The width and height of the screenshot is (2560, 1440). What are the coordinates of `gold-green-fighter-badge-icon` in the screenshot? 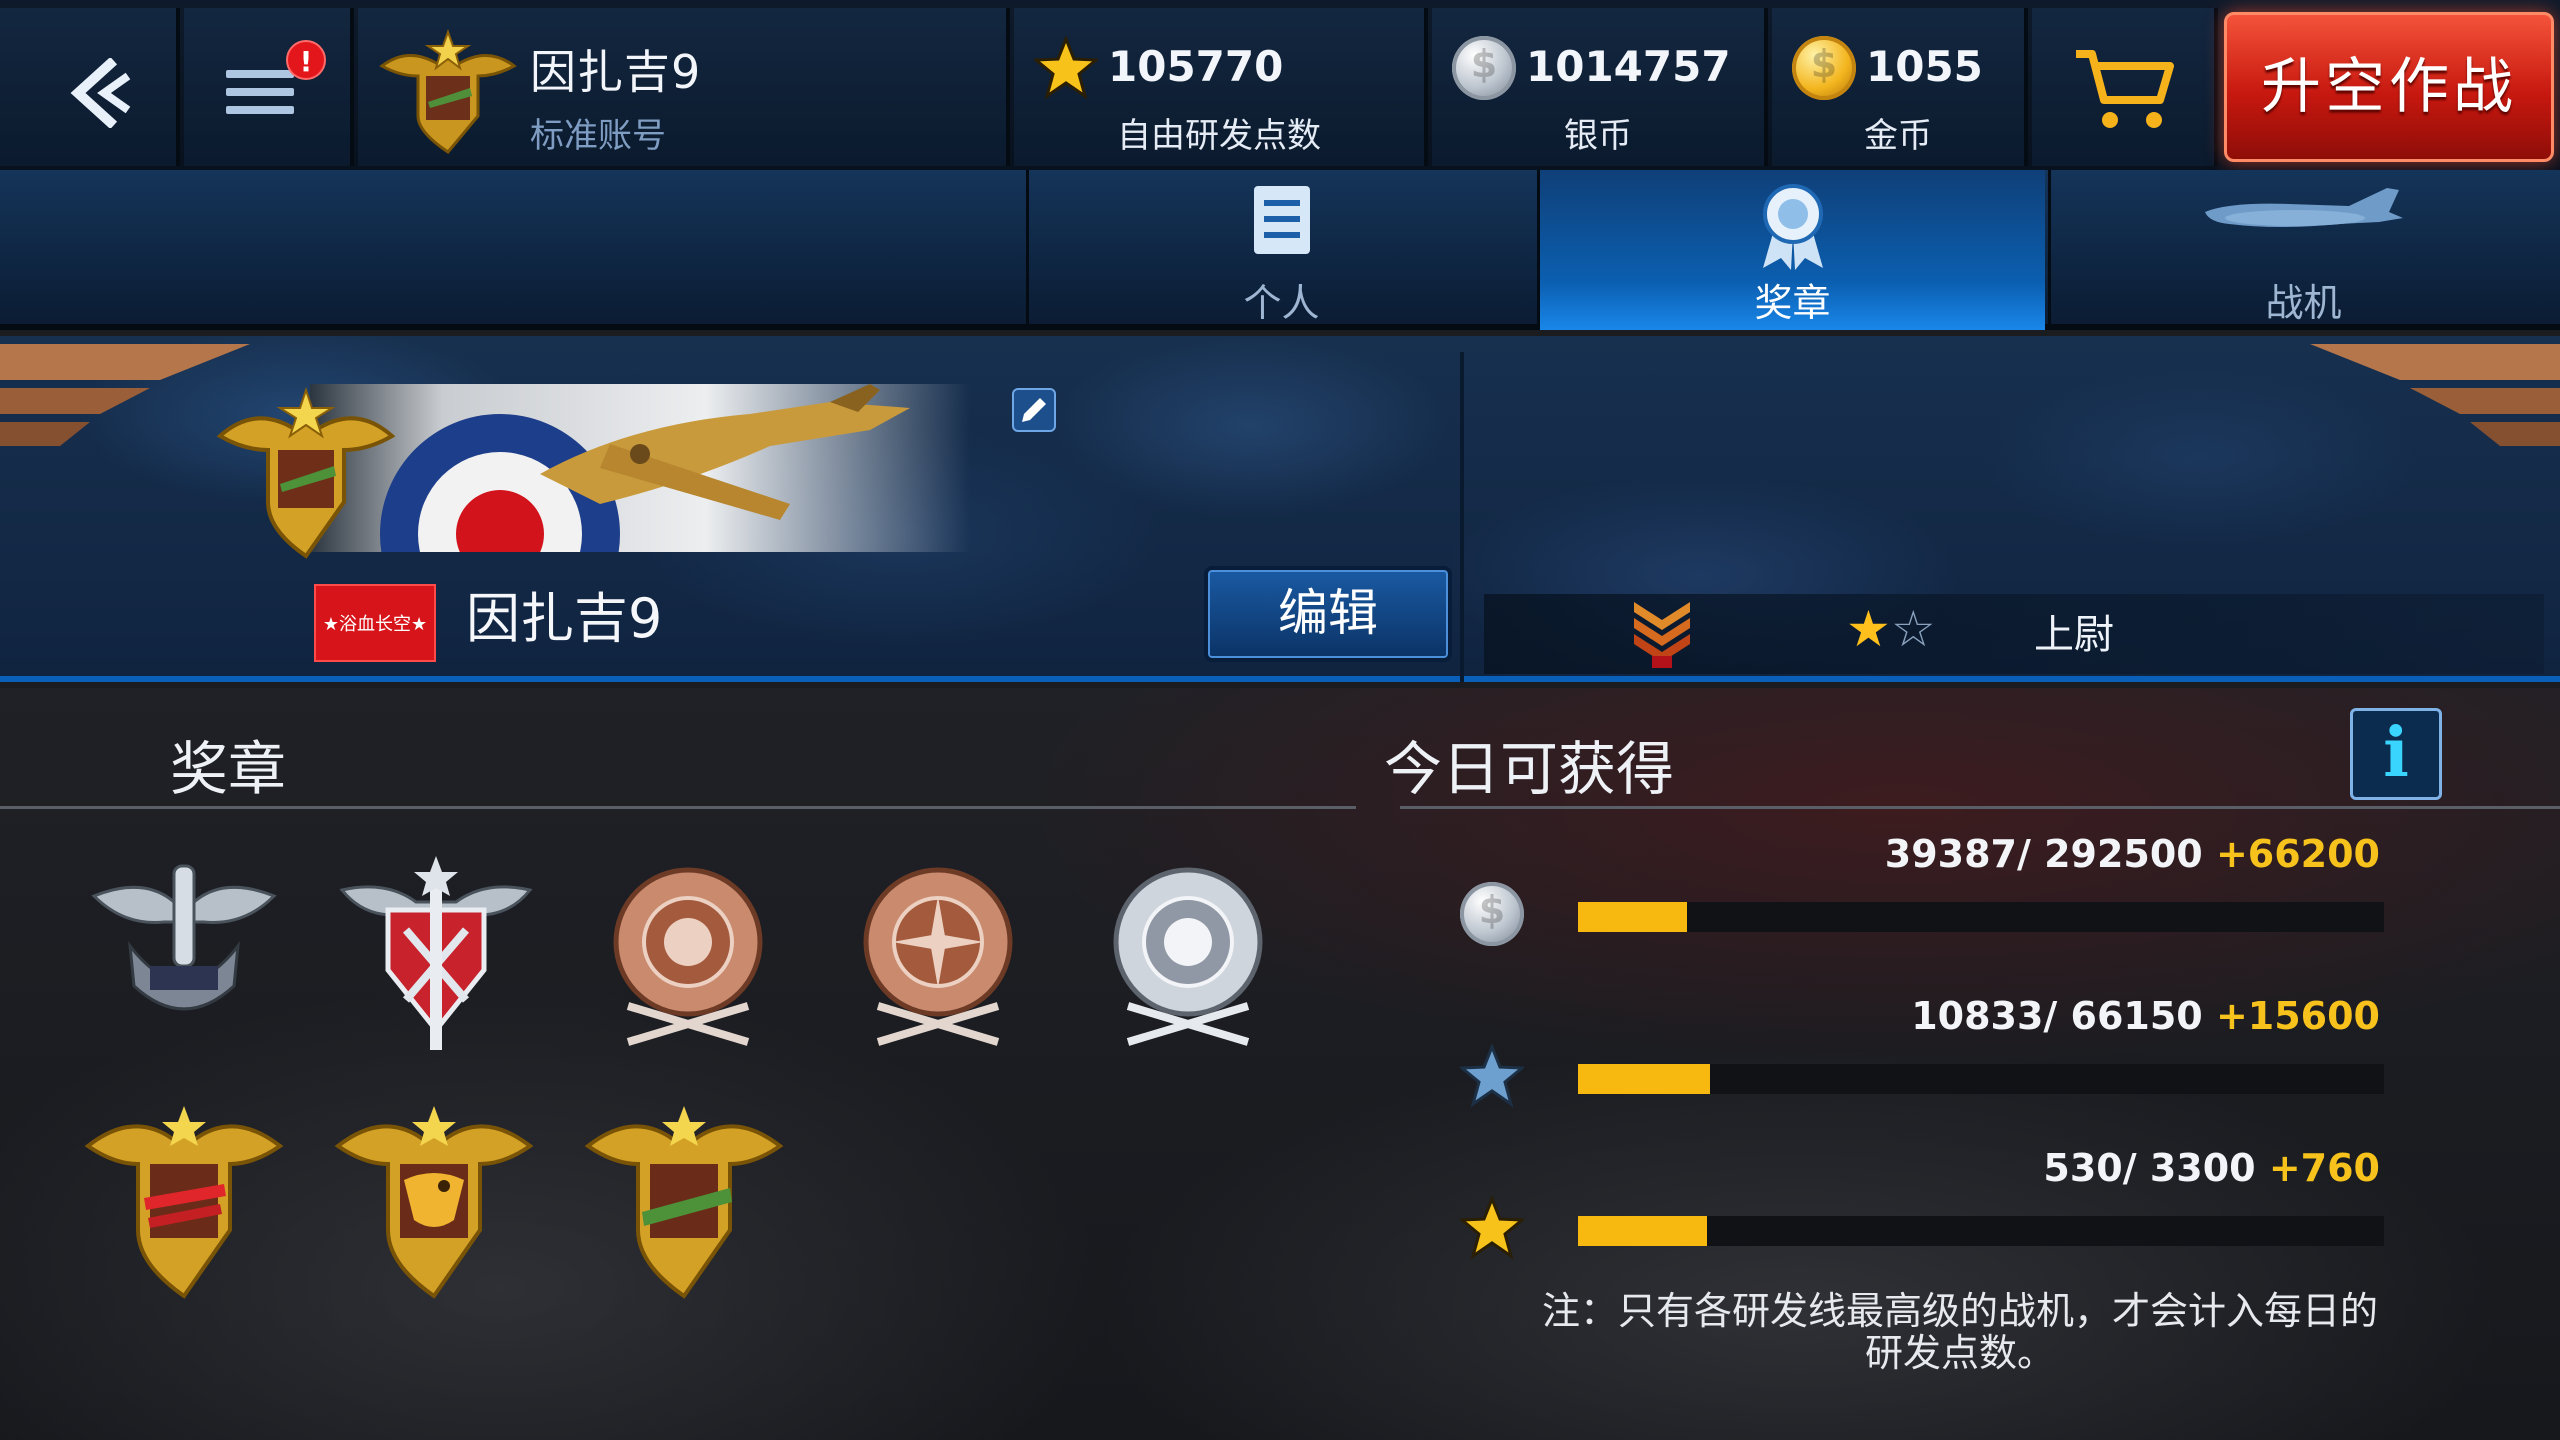 It's located at (684, 1200).